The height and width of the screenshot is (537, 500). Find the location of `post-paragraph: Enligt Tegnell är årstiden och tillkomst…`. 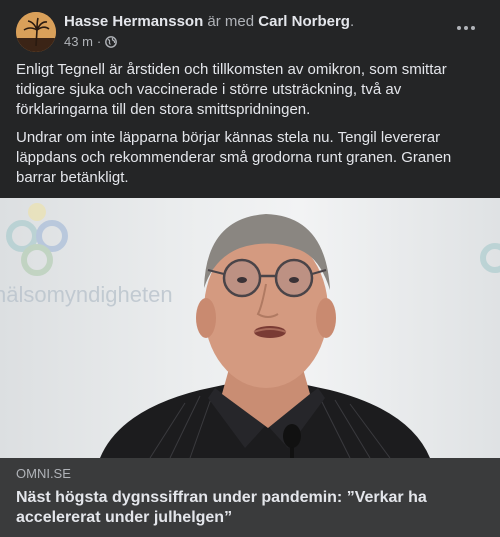

post-paragraph: Enligt Tegnell är årstiden och tillkomst… is located at coordinates (231, 89).